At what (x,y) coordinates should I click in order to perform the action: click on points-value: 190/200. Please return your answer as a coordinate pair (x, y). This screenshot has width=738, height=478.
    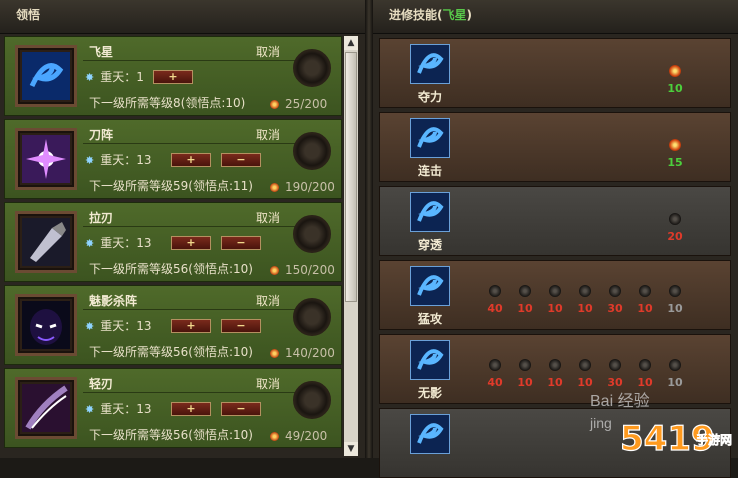
    Looking at the image, I should click on (310, 187).